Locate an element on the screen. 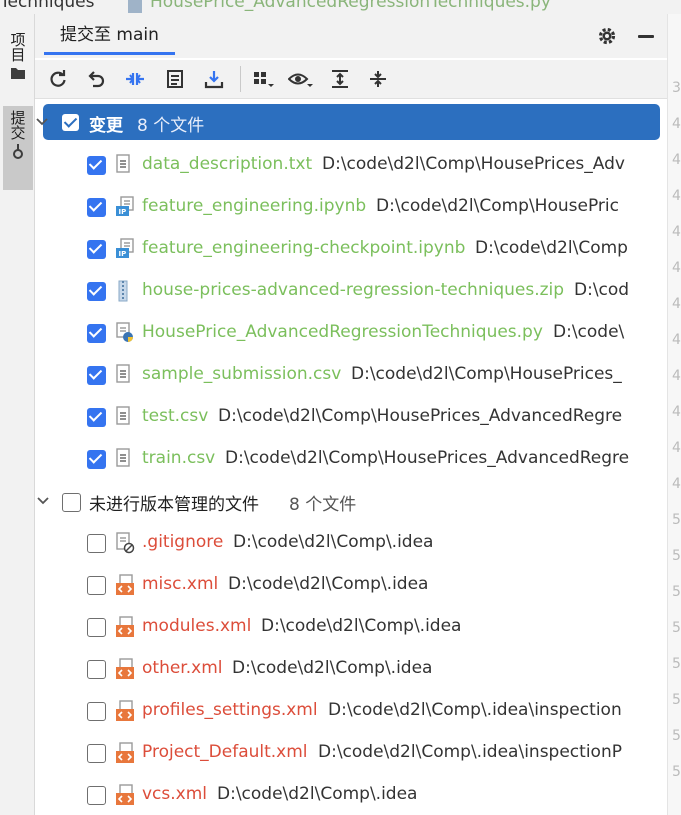  gutter-line-number: 3 is located at coordinates (676, 88).